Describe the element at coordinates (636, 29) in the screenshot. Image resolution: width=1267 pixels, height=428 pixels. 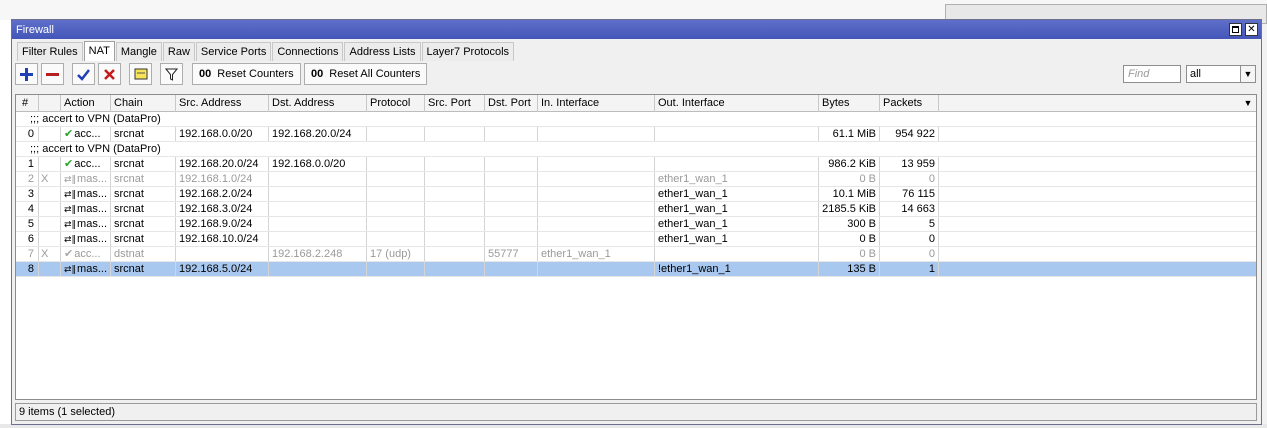
I see `title-bar: Firewall ✕` at that location.